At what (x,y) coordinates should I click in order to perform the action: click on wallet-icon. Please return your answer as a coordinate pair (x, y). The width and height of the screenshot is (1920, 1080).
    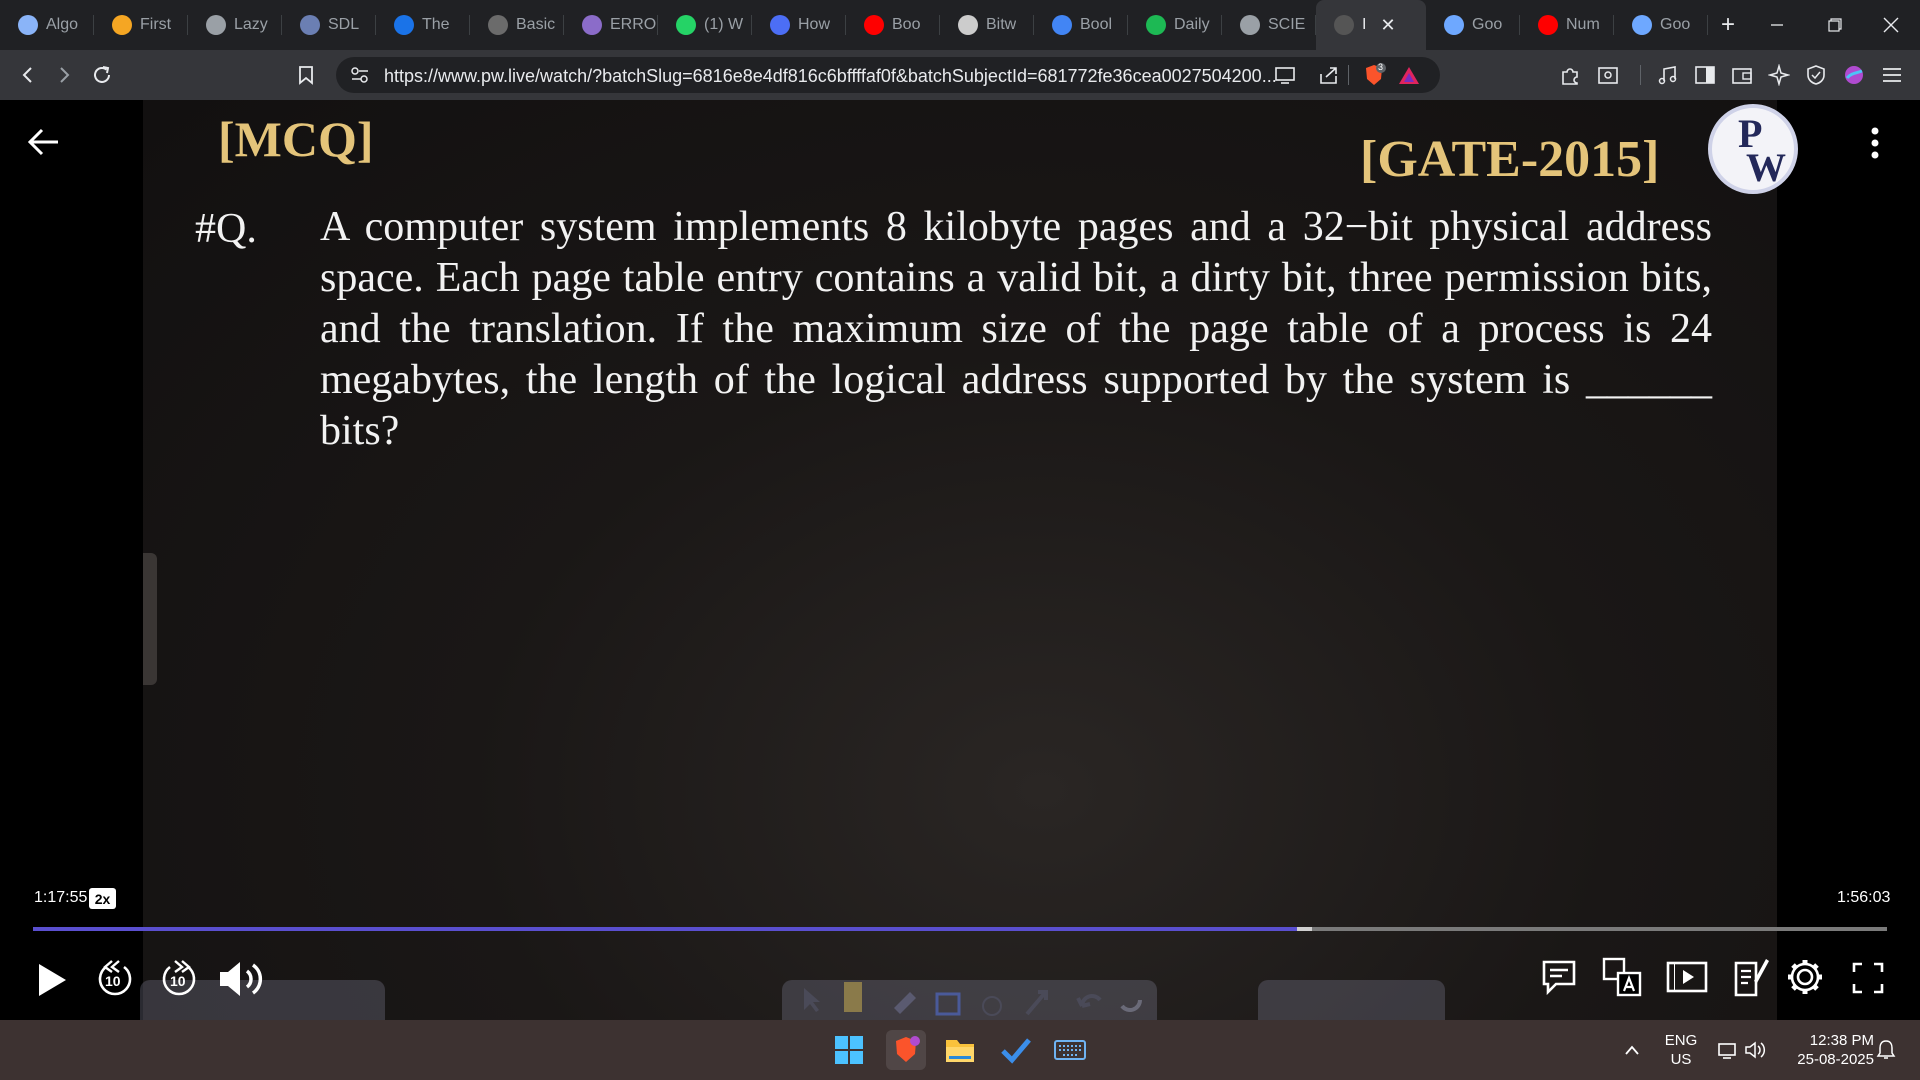
    Looking at the image, I should click on (1742, 75).